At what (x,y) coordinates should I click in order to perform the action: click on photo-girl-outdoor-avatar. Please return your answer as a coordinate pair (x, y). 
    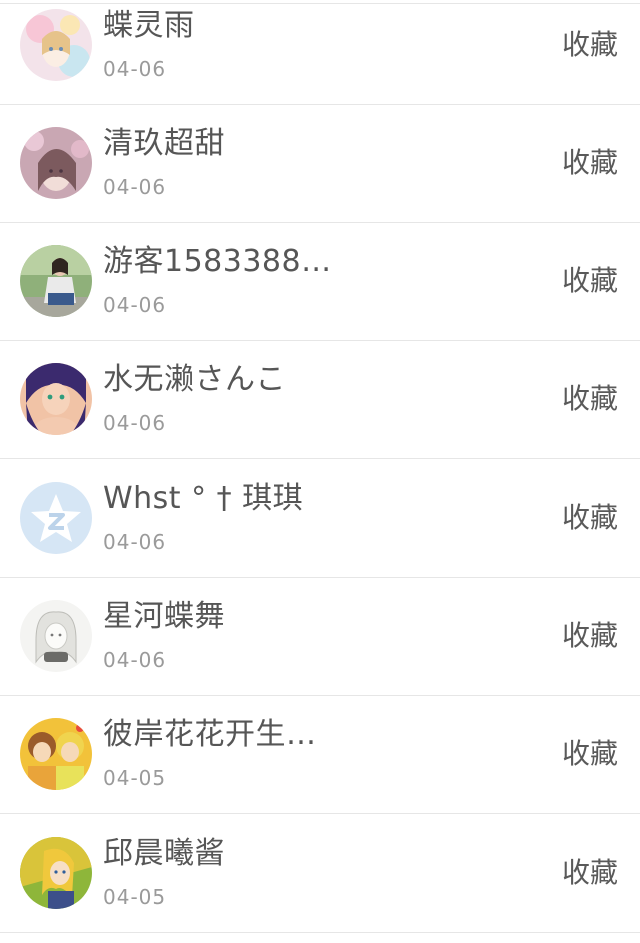
    Looking at the image, I should click on (56, 281).